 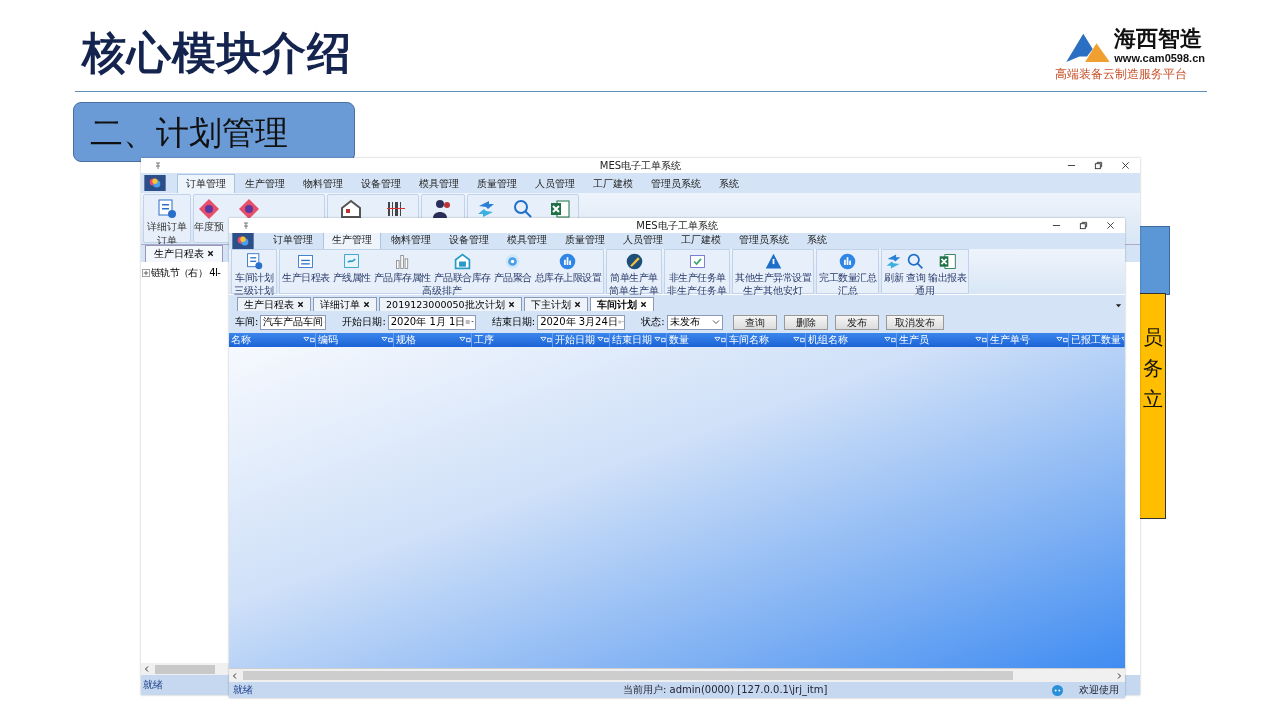 I want to click on window-title: MES电子工单系统, so click(x=640, y=165).